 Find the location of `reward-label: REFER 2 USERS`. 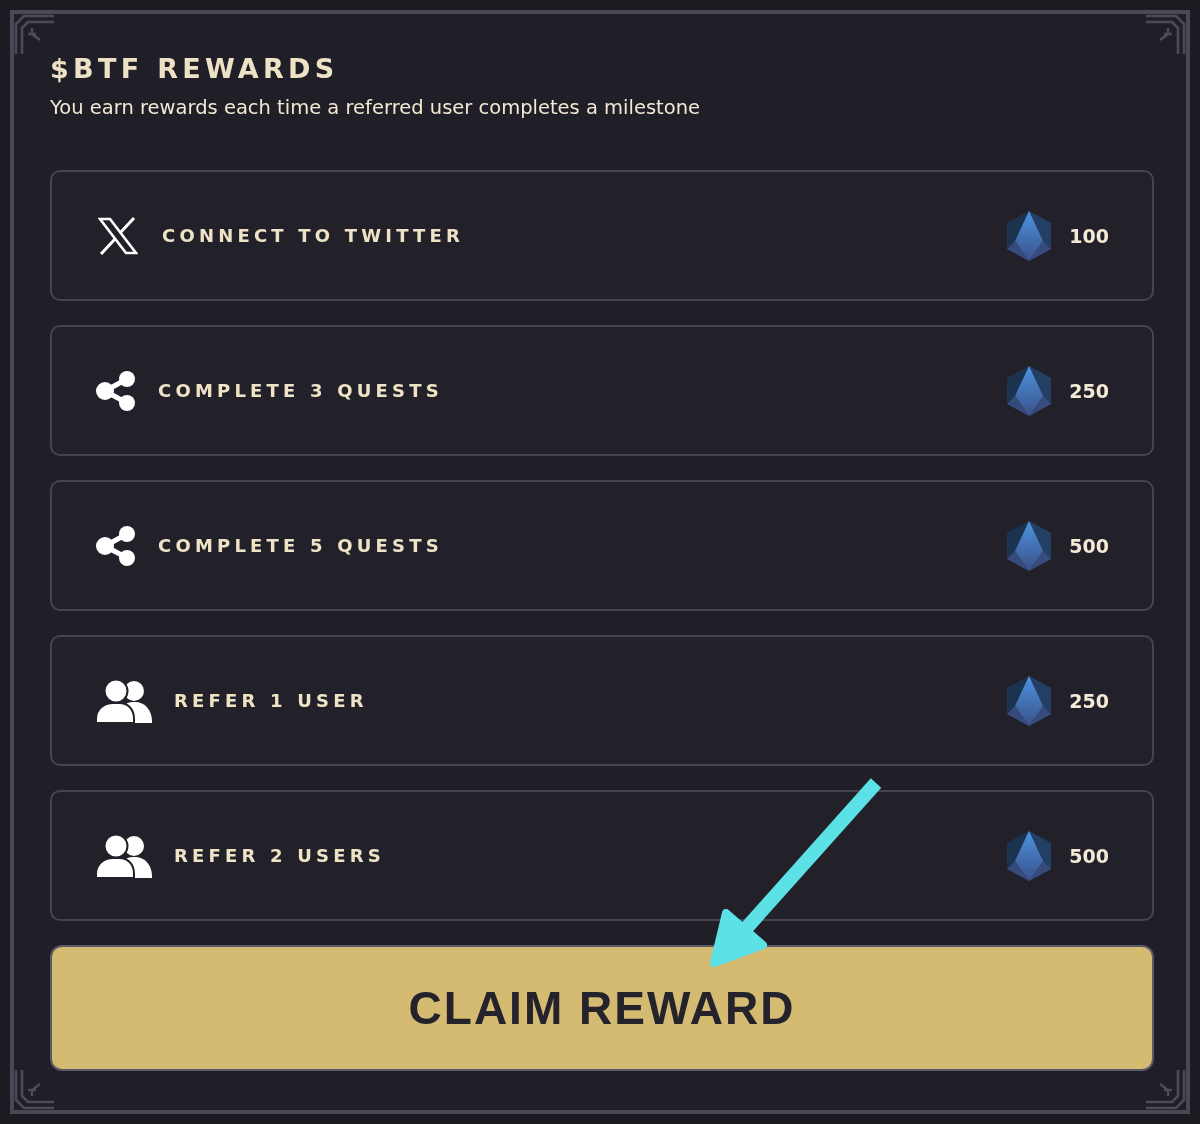

reward-label: REFER 2 USERS is located at coordinates (280, 855).